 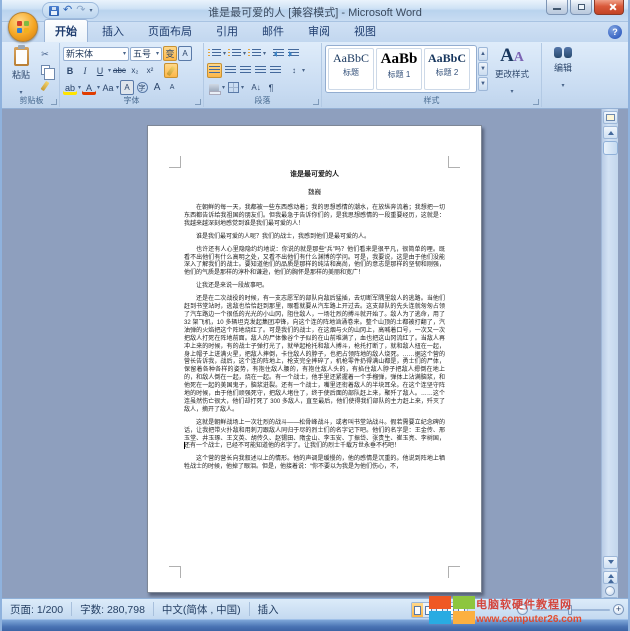 I want to click on select-browse-object-button, so click(x=610, y=591).